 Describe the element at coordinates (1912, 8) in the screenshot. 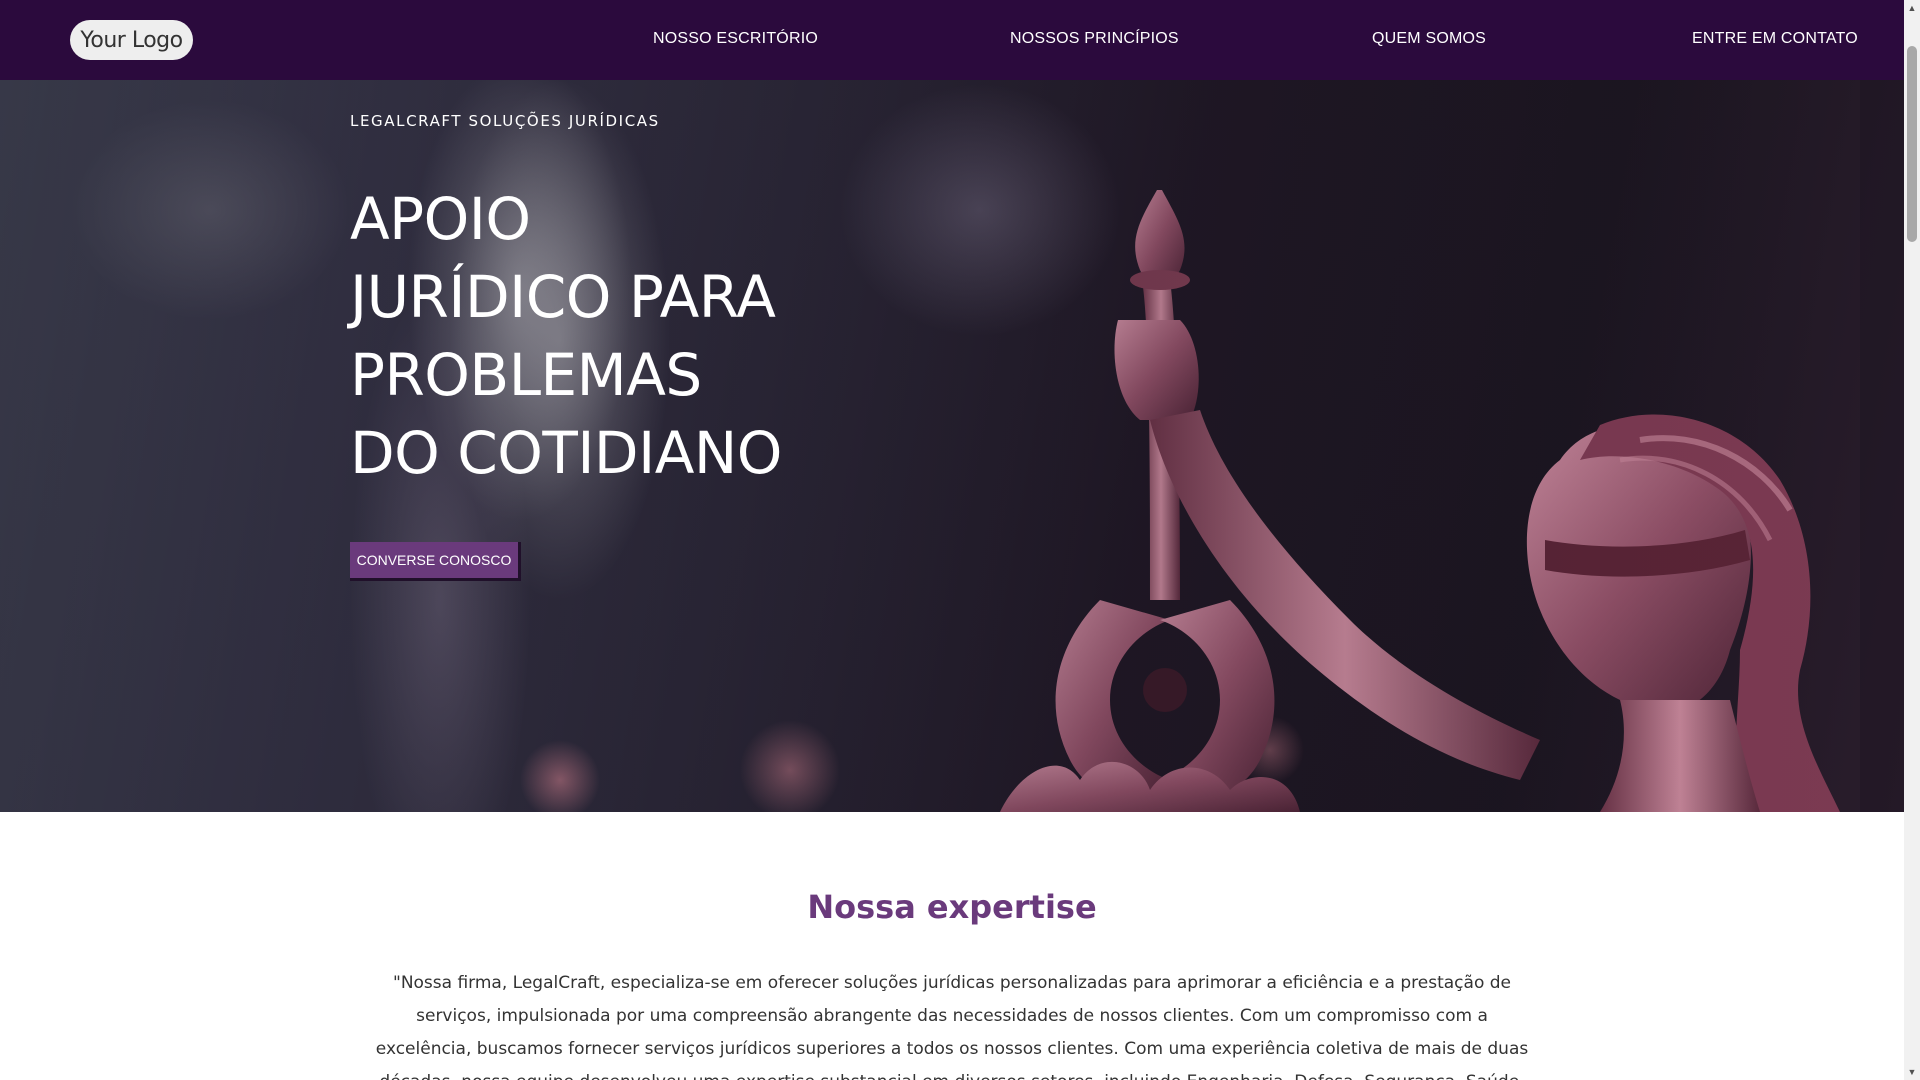

I see `scroll-up-arrow-icon: ▲` at that location.